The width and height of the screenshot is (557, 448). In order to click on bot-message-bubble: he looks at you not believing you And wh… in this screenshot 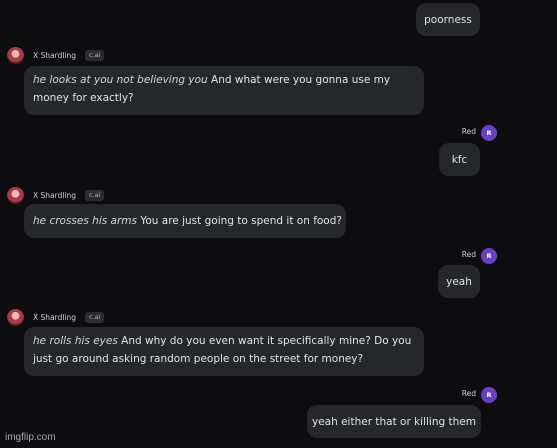, I will do `click(224, 90)`.